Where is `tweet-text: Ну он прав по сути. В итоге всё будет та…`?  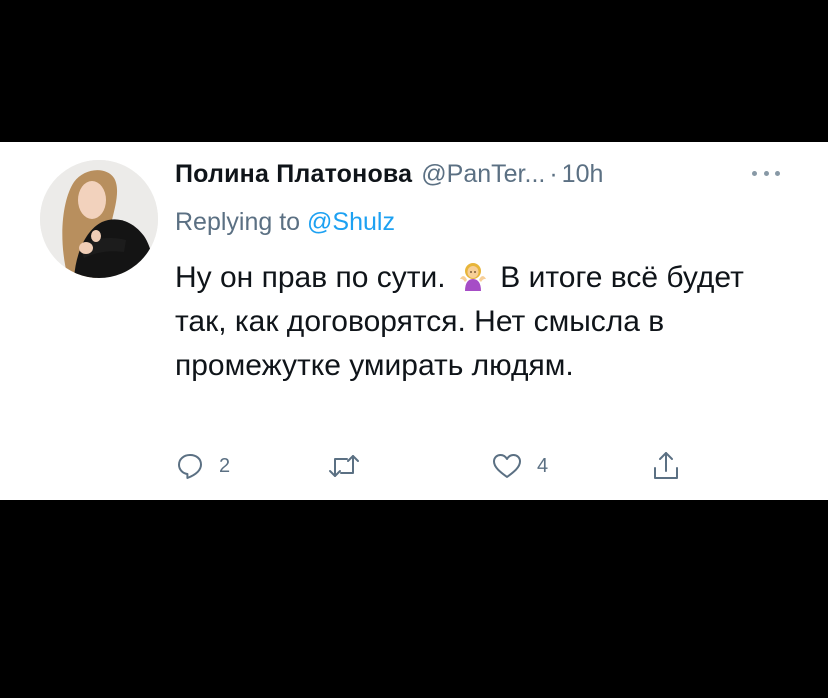 tweet-text: Ну он прав по сути. В итоге всё будет та… is located at coordinates (470, 322).